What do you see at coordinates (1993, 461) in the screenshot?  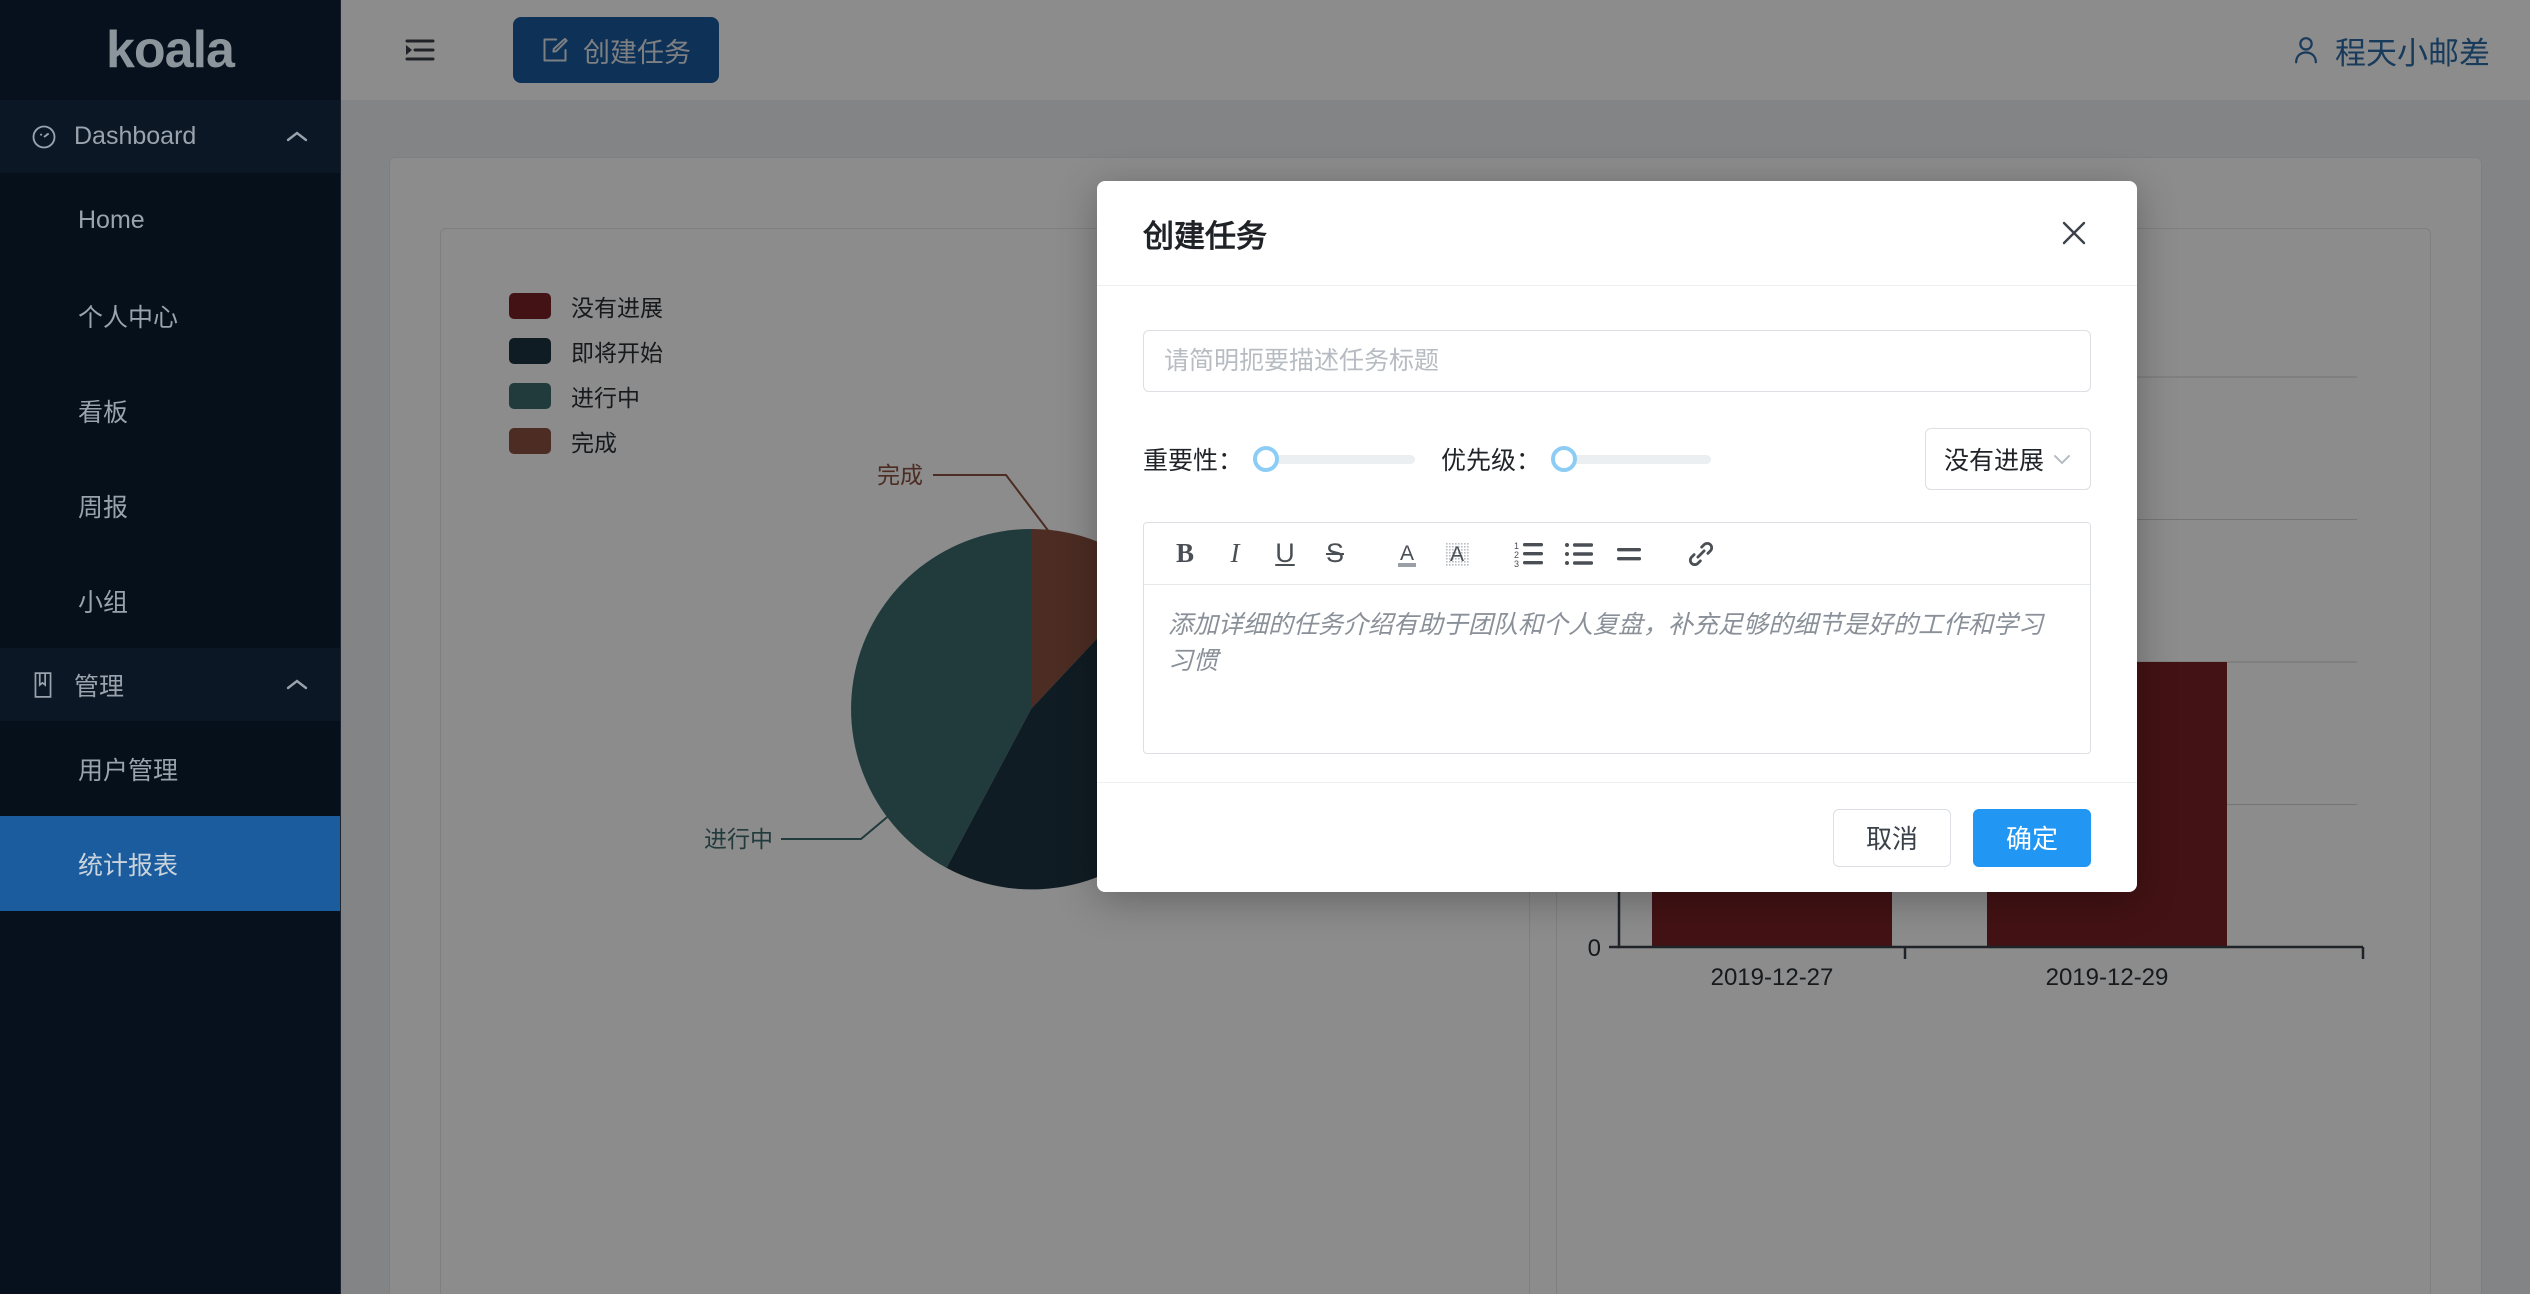 I see `task-status-select-value: 没有进展` at bounding box center [1993, 461].